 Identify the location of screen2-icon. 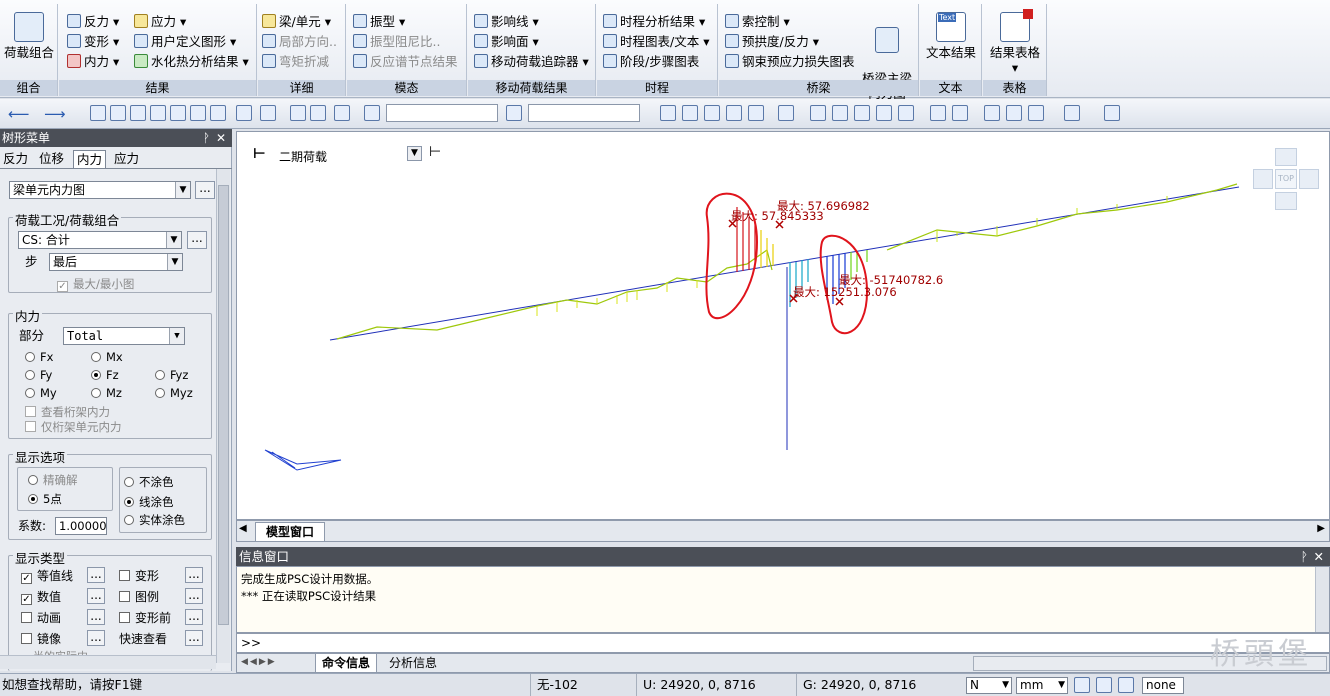
(906, 113).